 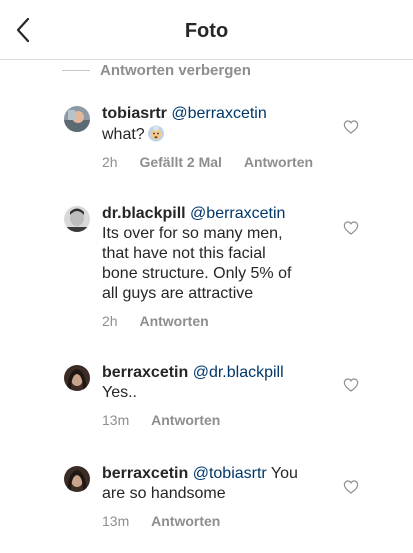 I want to click on comment-meta: 2h Gefällt 2 Mal Antworten, so click(x=216, y=162).